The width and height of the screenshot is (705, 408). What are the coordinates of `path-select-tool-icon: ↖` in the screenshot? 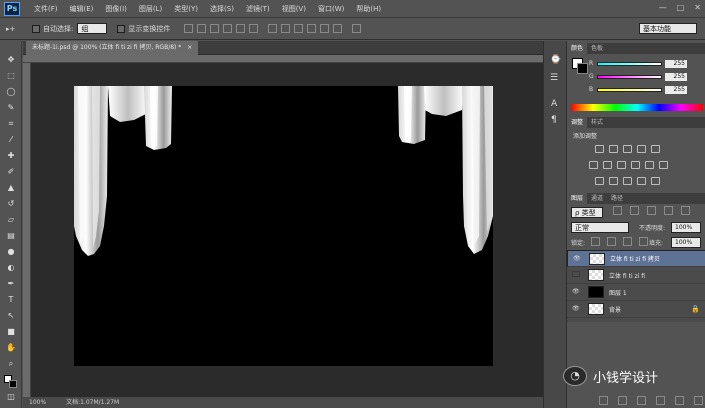 It's located at (11, 316).